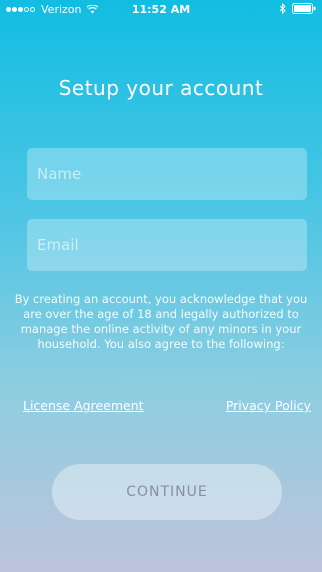  Describe the element at coordinates (282, 8) in the screenshot. I see `bluetooth-icon` at that location.